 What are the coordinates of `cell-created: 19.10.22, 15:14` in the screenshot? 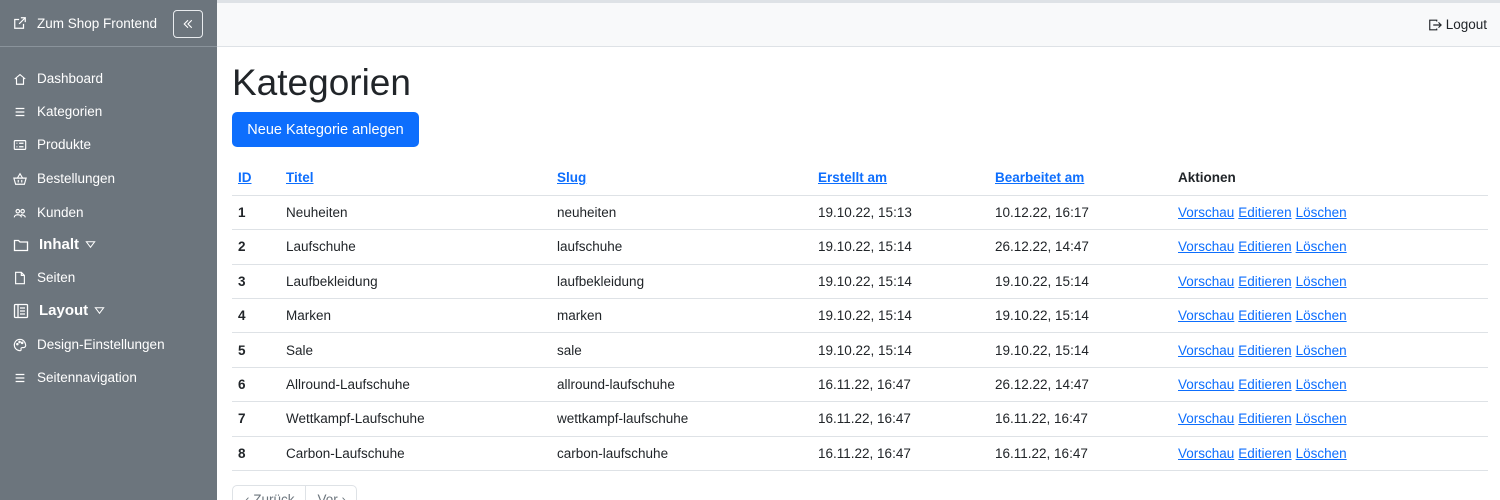 It's located at (900, 282).